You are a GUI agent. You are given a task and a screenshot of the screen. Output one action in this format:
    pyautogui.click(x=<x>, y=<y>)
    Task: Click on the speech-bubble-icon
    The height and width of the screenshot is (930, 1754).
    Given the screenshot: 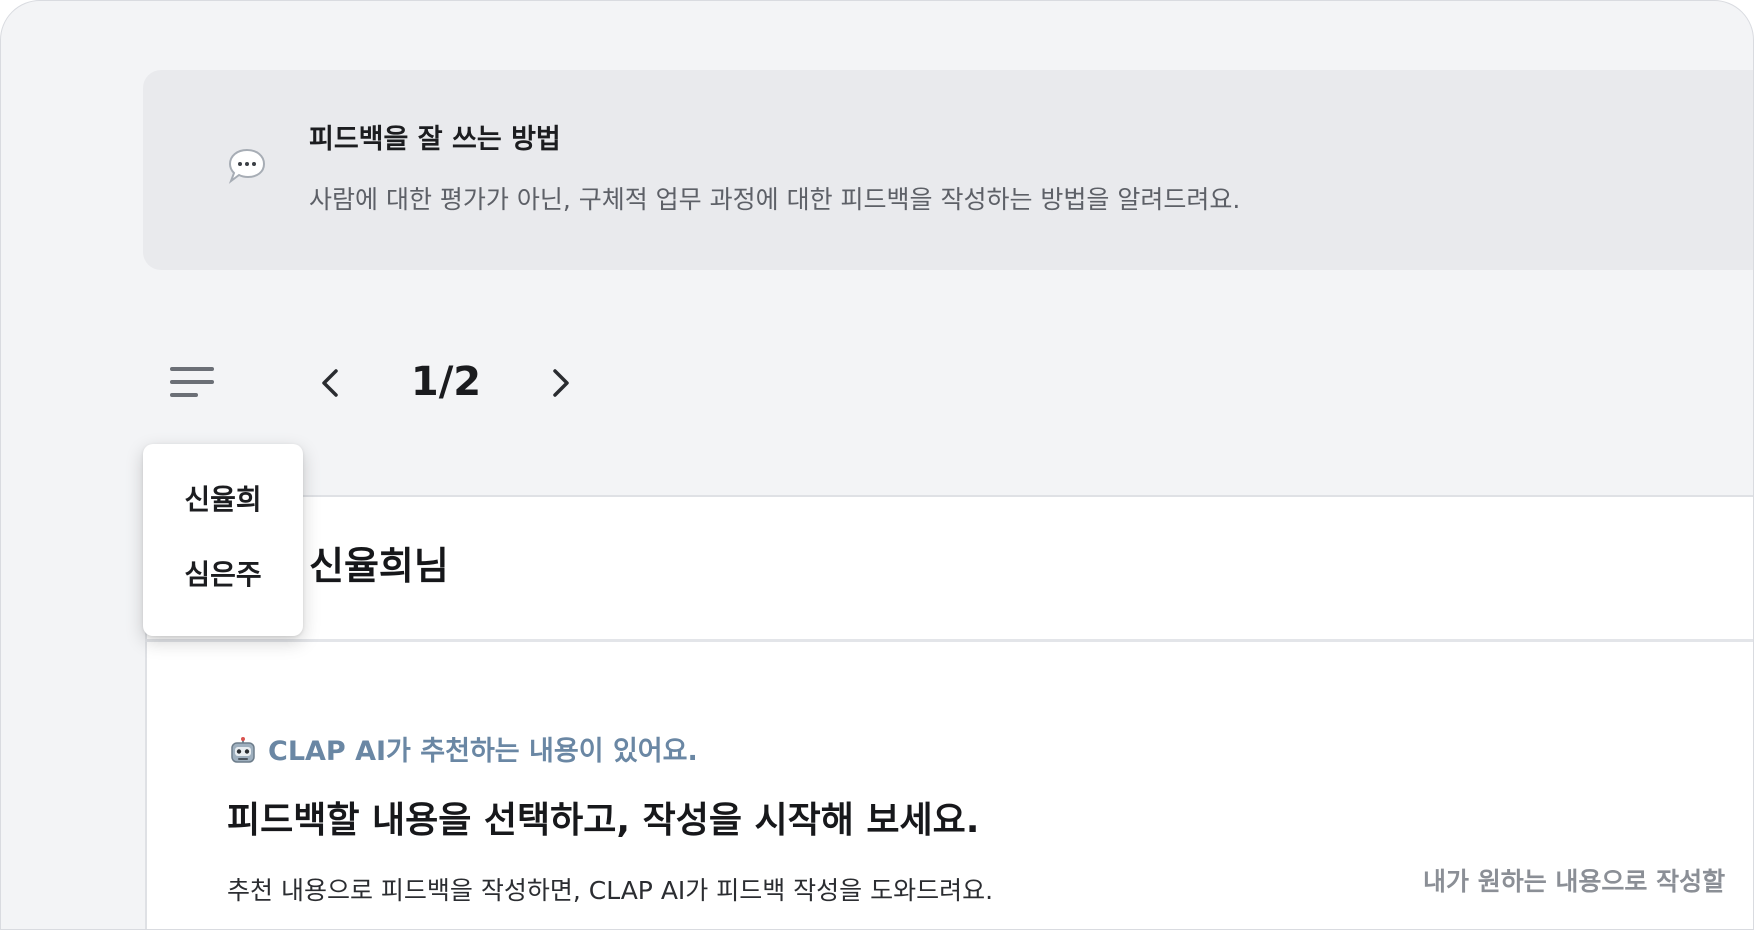 What is the action you would take?
    pyautogui.click(x=247, y=166)
    